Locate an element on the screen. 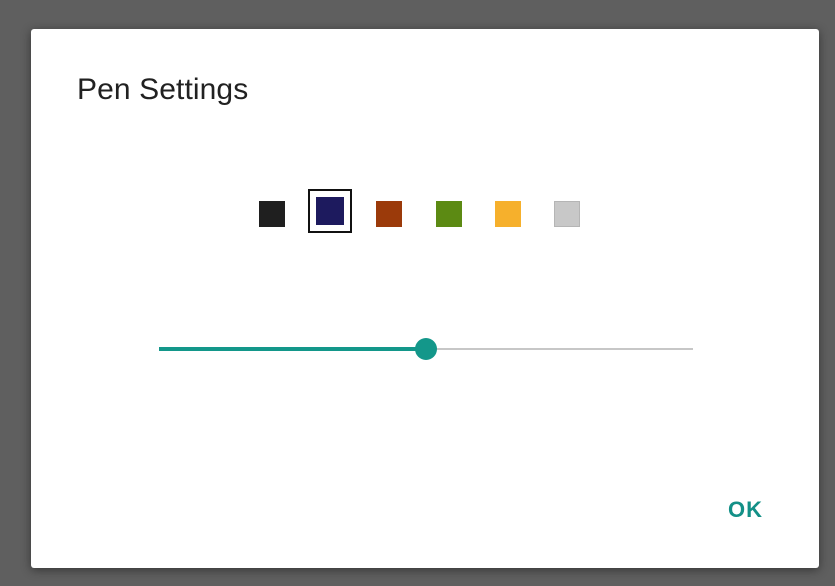 Image resolution: width=835 pixels, height=586 pixels. slider-thumb is located at coordinates (426, 349).